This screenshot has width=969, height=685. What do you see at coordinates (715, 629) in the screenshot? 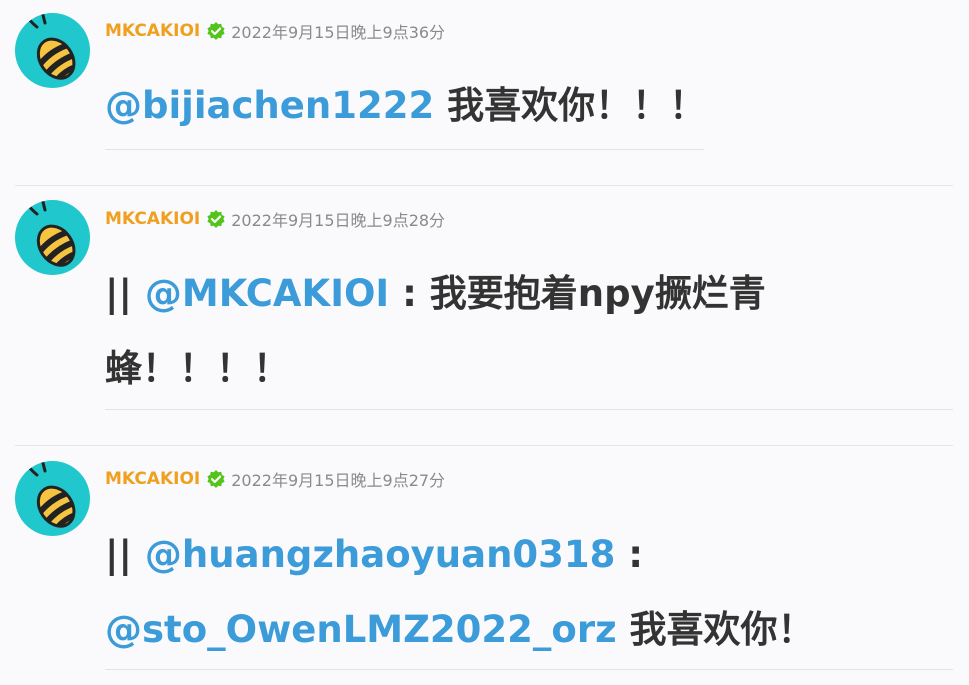
I see `comment-text: 我喜欢你！` at bounding box center [715, 629].